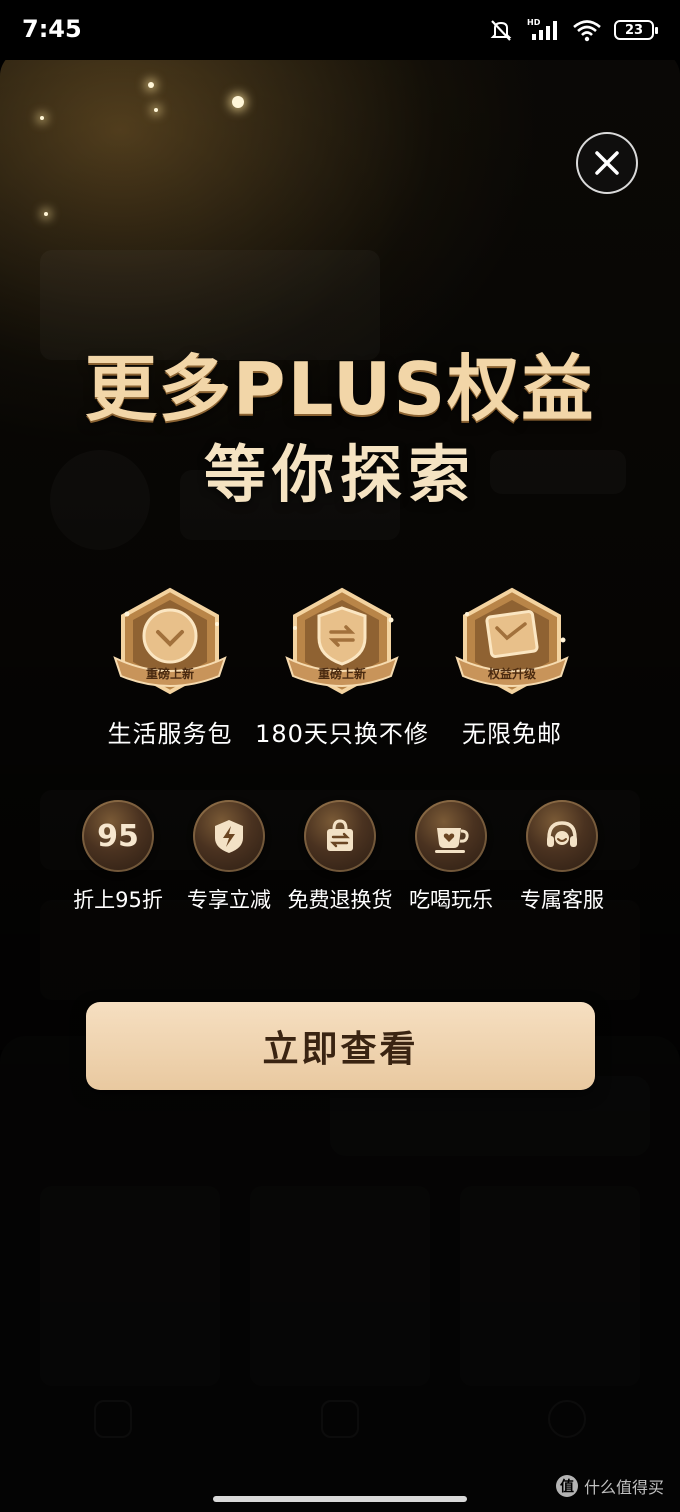 The width and height of the screenshot is (680, 1512). I want to click on perk-discount-95: 95 折上95折, so click(118, 857).